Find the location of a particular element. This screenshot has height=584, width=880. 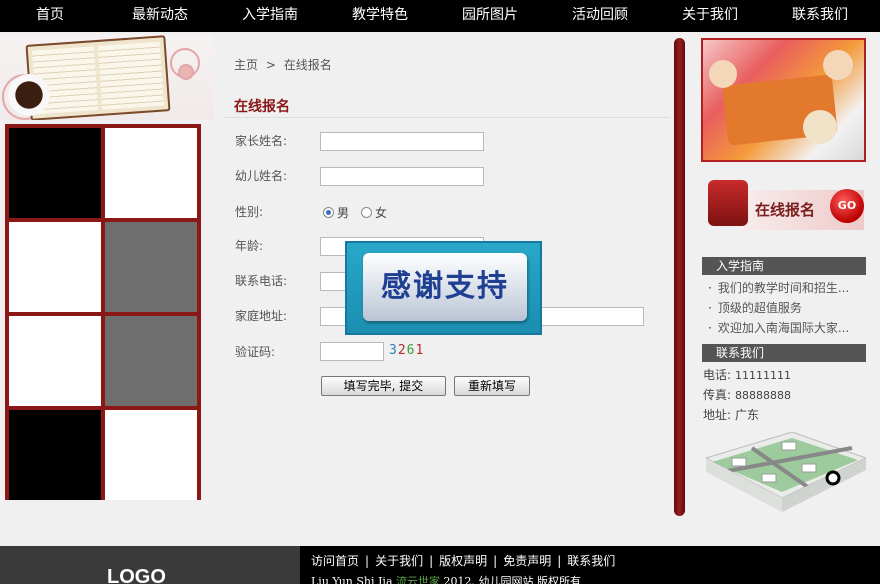

gender-male-label: 男 is located at coordinates (343, 213).